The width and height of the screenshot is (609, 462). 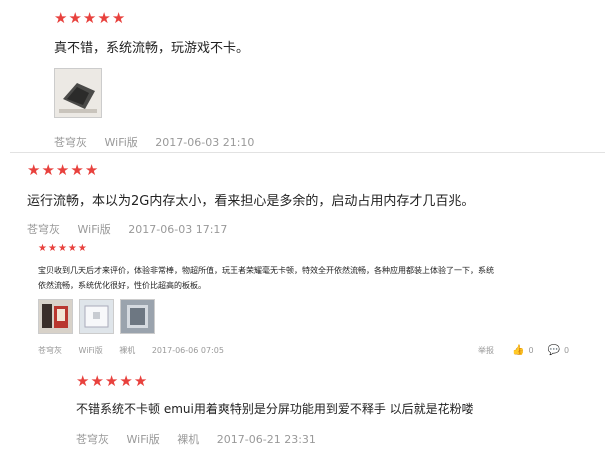 What do you see at coordinates (152, 48) in the screenshot?
I see `review-1-text: 真不错，系统流畅，玩游戏不卡。` at bounding box center [152, 48].